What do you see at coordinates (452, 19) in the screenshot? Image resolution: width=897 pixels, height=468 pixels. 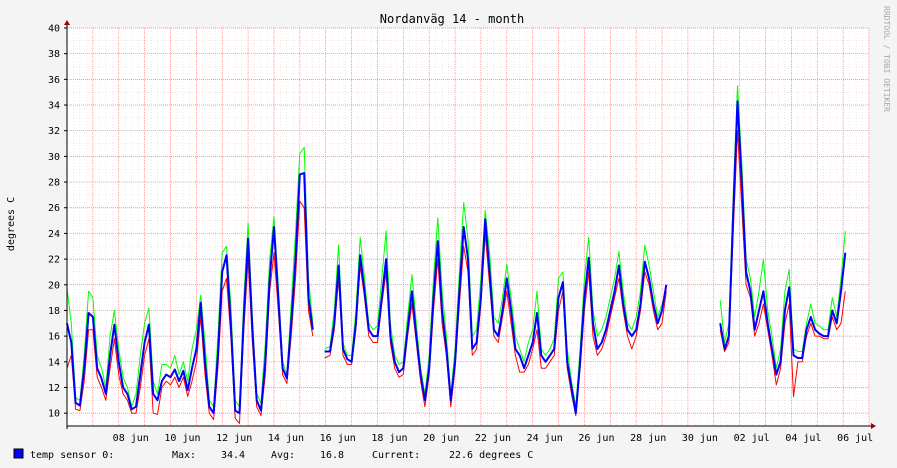 I see `chart-title: Nordanväg 14 - month` at bounding box center [452, 19].